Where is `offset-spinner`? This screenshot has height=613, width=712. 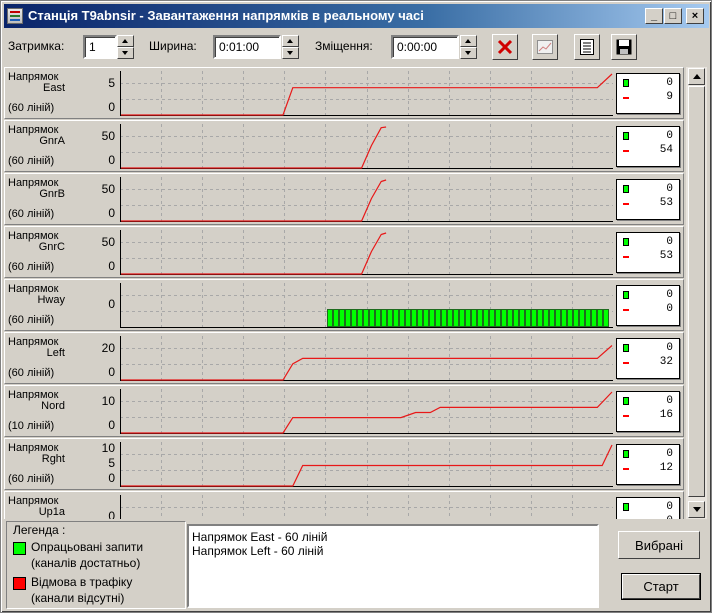 offset-spinner is located at coordinates (468, 47).